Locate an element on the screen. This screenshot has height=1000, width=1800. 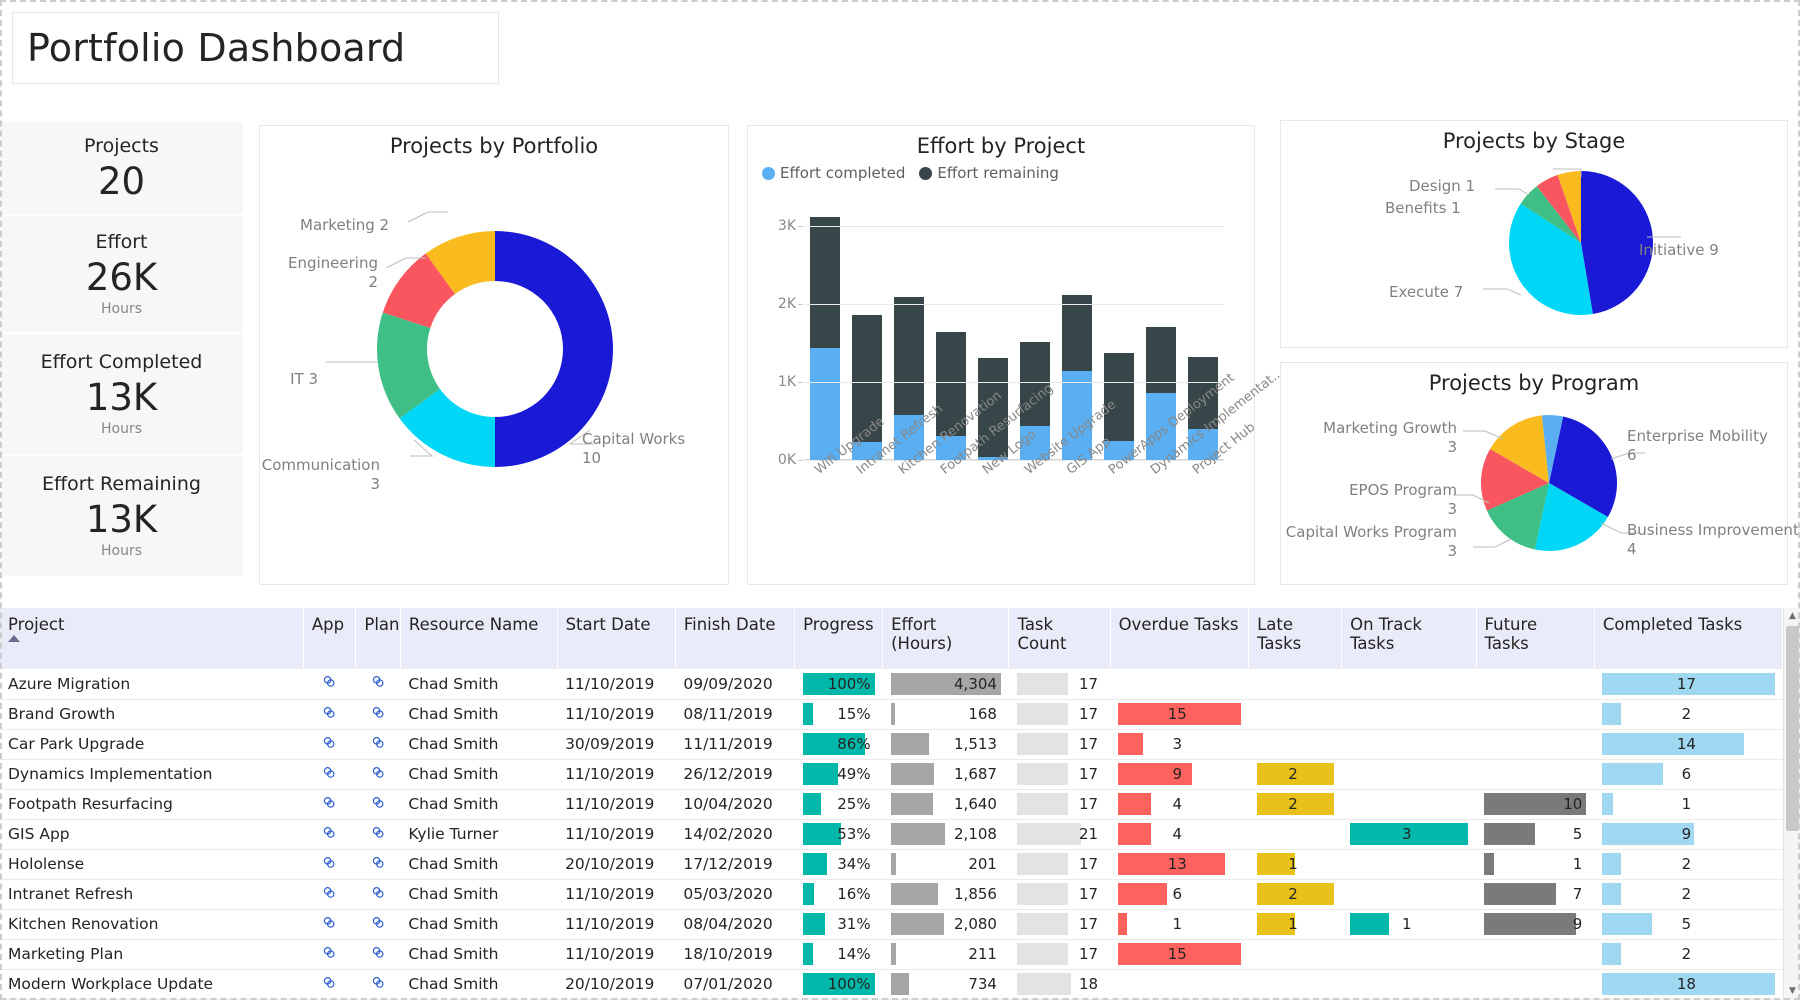
table-scrollbar: ▲ ▼ is located at coordinates (1791, 804).